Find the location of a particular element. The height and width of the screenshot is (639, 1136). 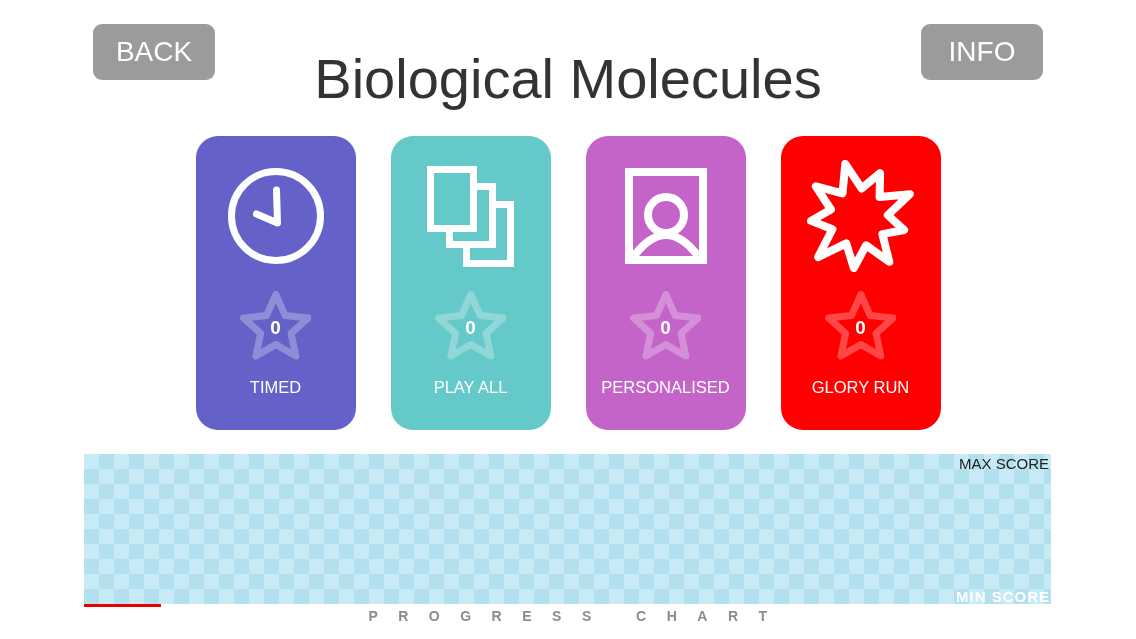

min-score-label: MIN SCORE is located at coordinates (1003, 597).